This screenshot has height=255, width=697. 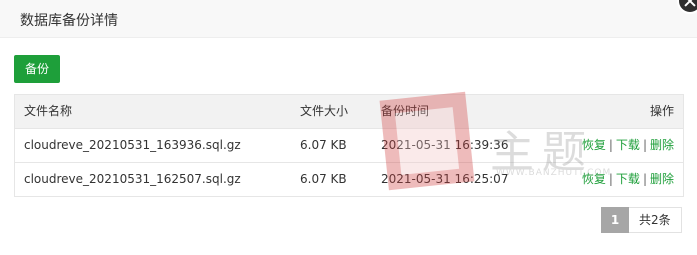 What do you see at coordinates (661, 111) in the screenshot?
I see `column-header-ops: 操作` at bounding box center [661, 111].